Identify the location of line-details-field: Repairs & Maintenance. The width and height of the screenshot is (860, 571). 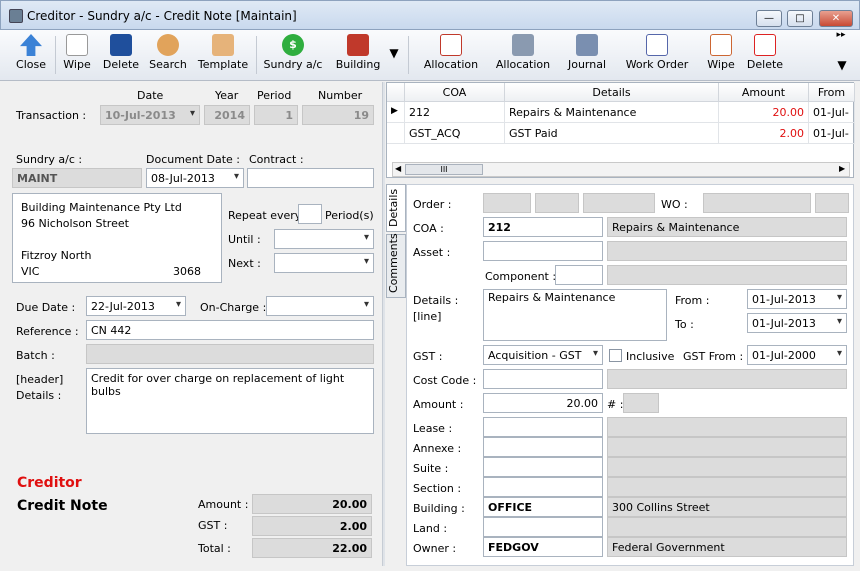
(575, 315).